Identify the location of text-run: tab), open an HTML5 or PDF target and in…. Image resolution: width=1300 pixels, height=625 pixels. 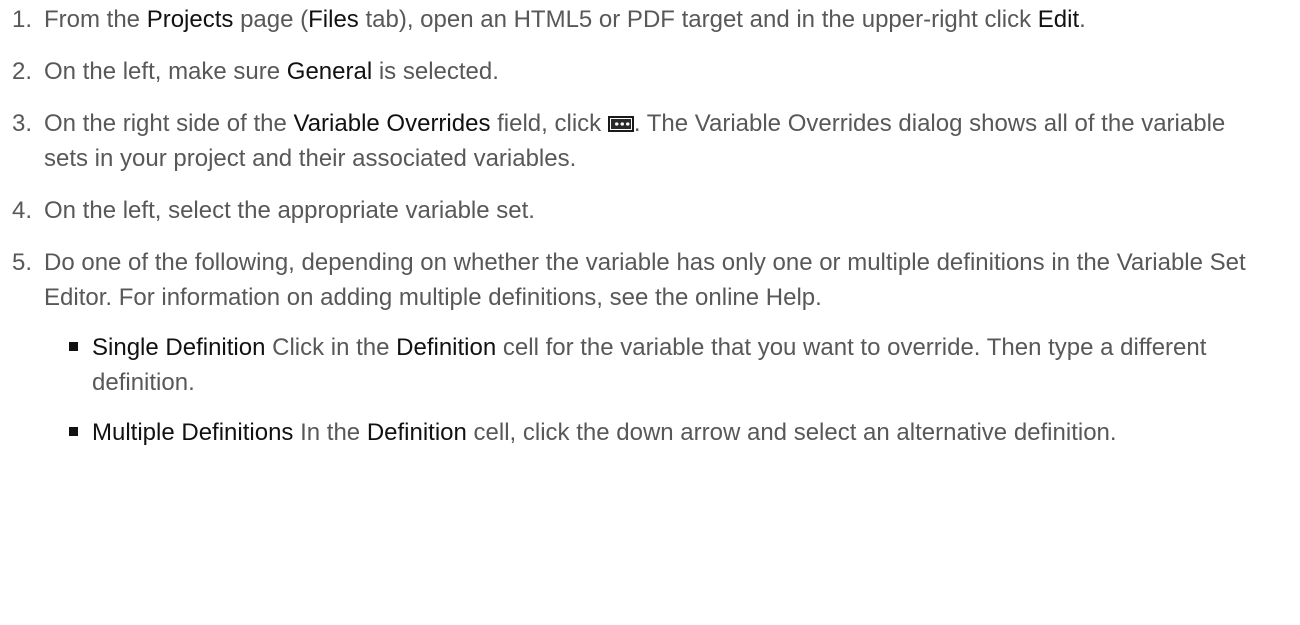
(698, 19).